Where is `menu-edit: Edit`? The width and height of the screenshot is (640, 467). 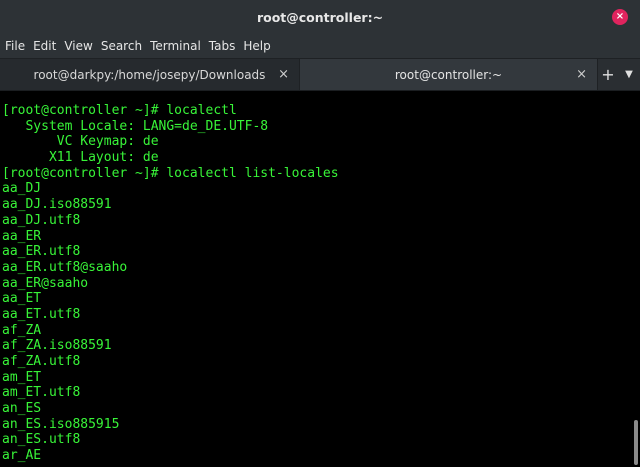
menu-edit: Edit is located at coordinates (47, 46).